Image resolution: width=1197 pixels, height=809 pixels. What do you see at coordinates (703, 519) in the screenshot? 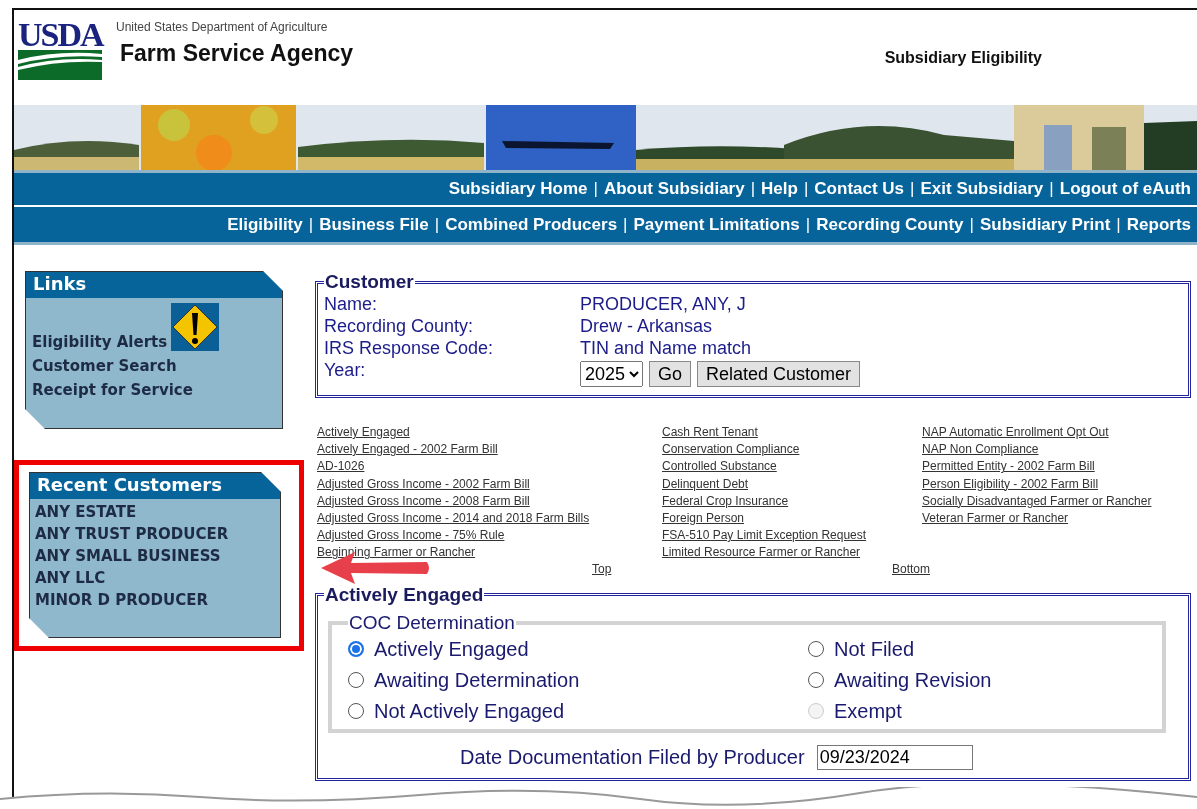
I see `section-link: Foreign Person` at bounding box center [703, 519].